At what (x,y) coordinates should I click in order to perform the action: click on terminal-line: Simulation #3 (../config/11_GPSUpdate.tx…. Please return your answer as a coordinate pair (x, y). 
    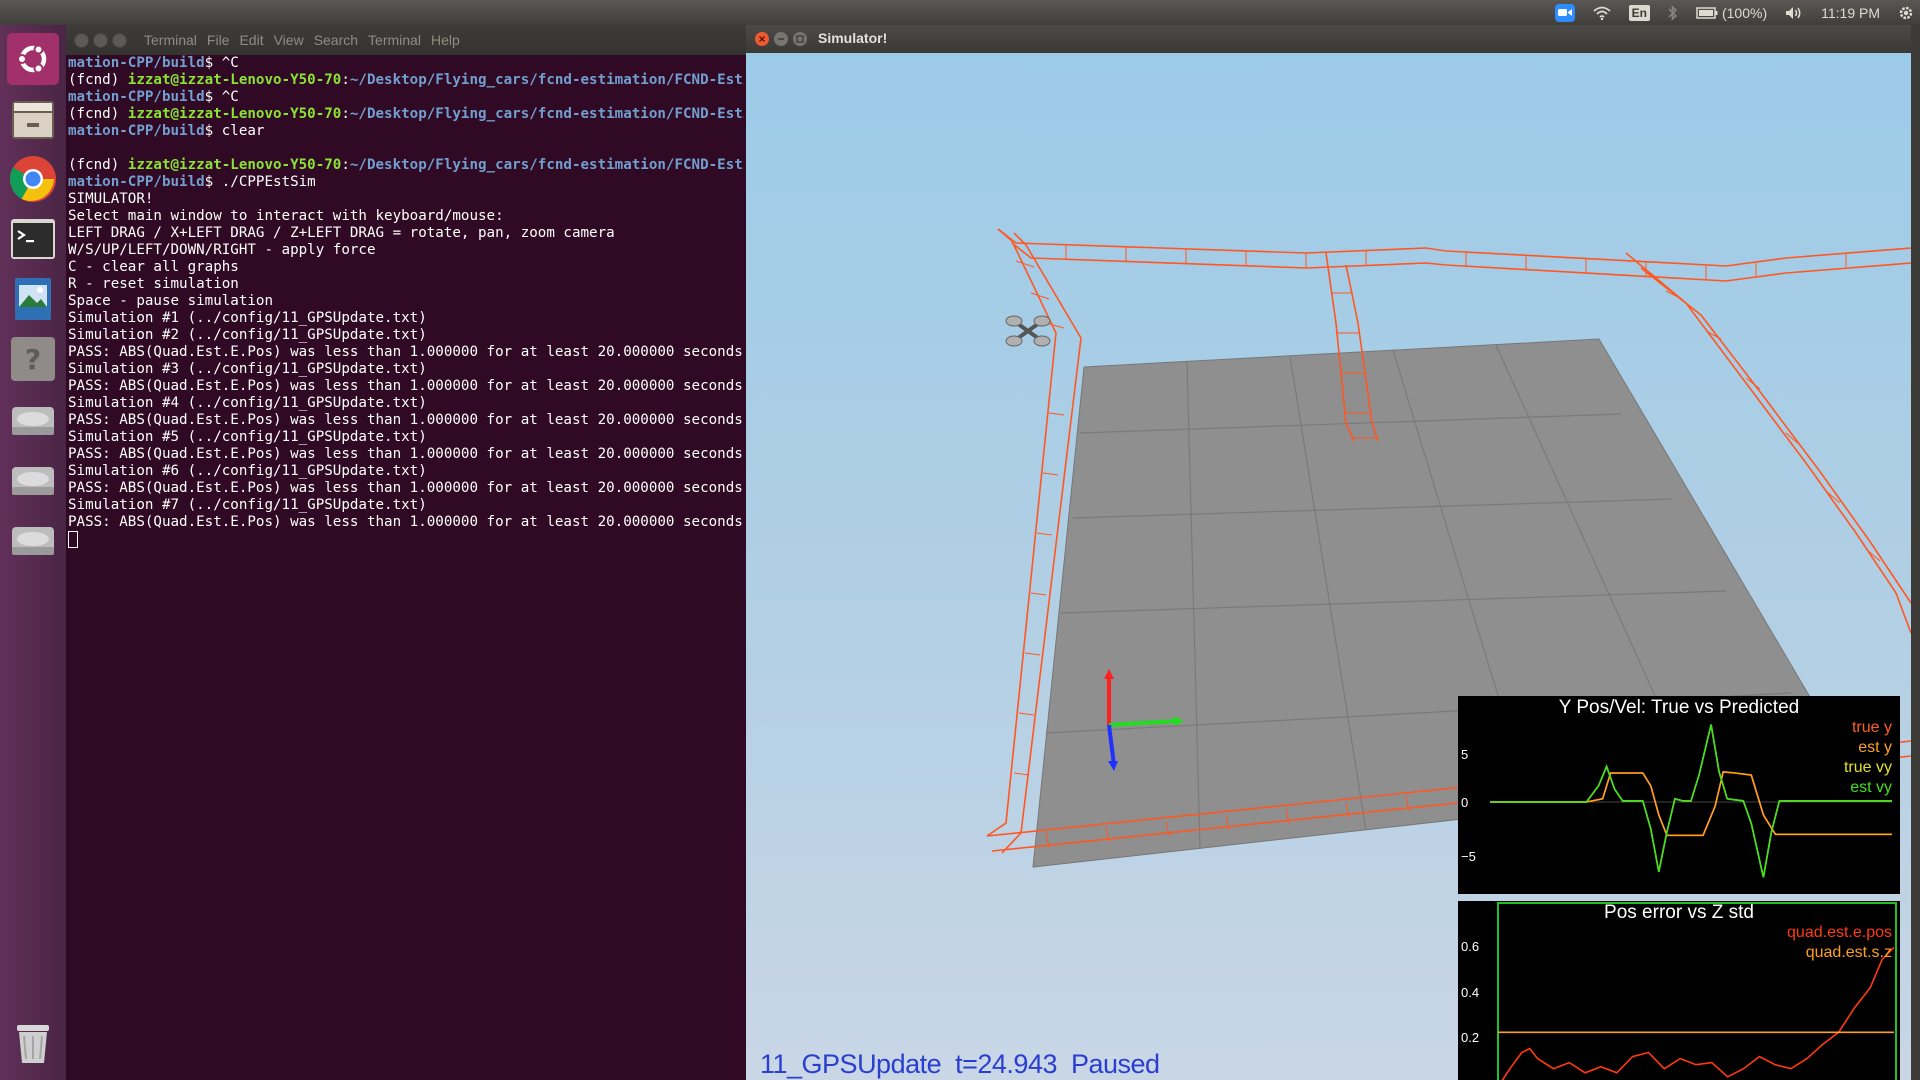
    Looking at the image, I should click on (406, 369).